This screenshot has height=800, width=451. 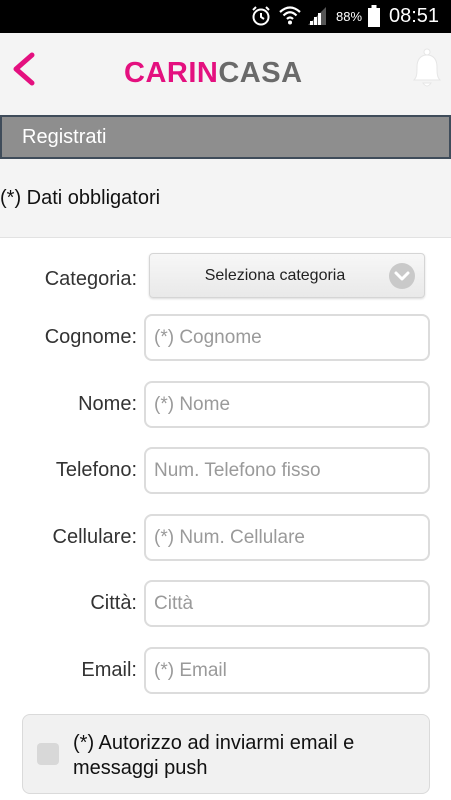 What do you see at coordinates (109, 670) in the screenshot?
I see `email-label: Email:` at bounding box center [109, 670].